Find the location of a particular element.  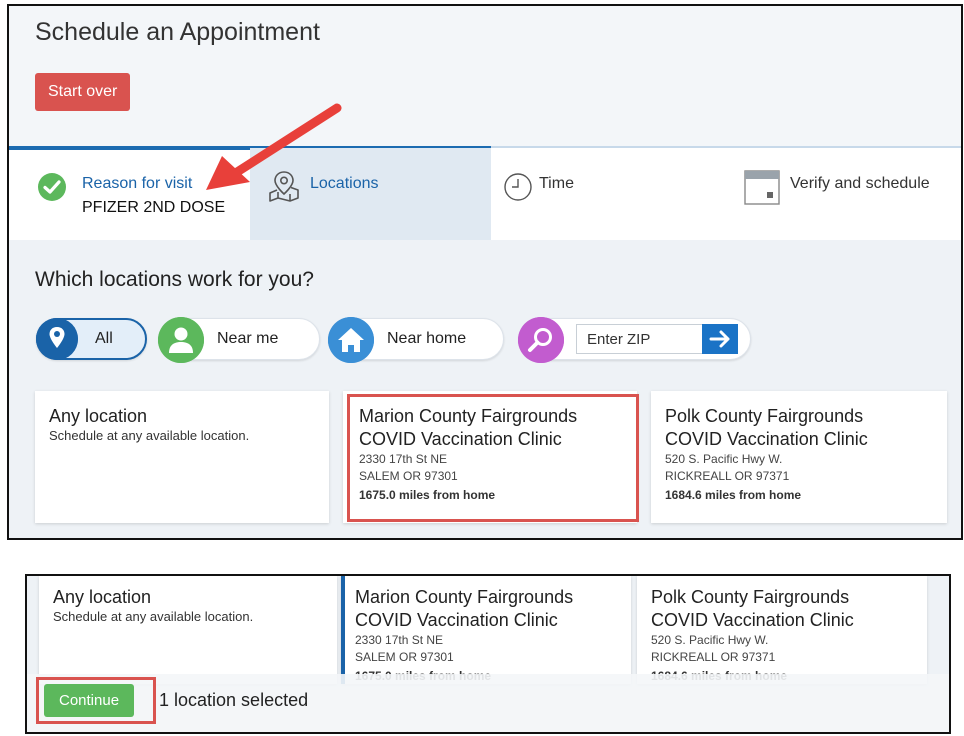

filter-label: Near me is located at coordinates (248, 338).